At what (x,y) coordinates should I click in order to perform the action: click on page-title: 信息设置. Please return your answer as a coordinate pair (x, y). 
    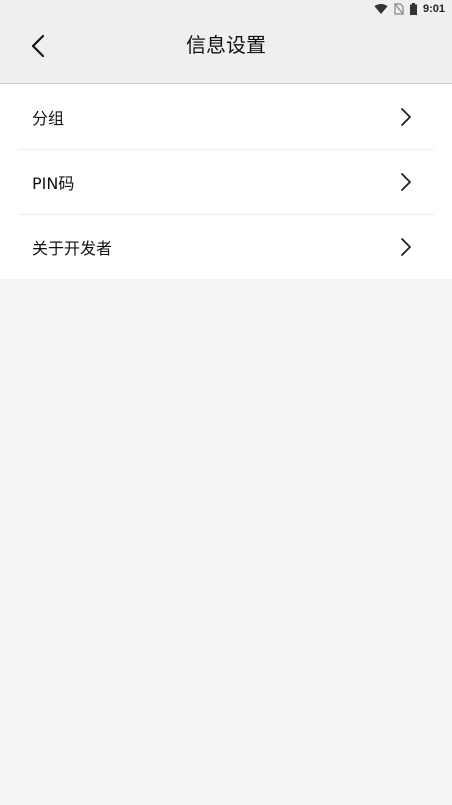
    Looking at the image, I should click on (226, 45).